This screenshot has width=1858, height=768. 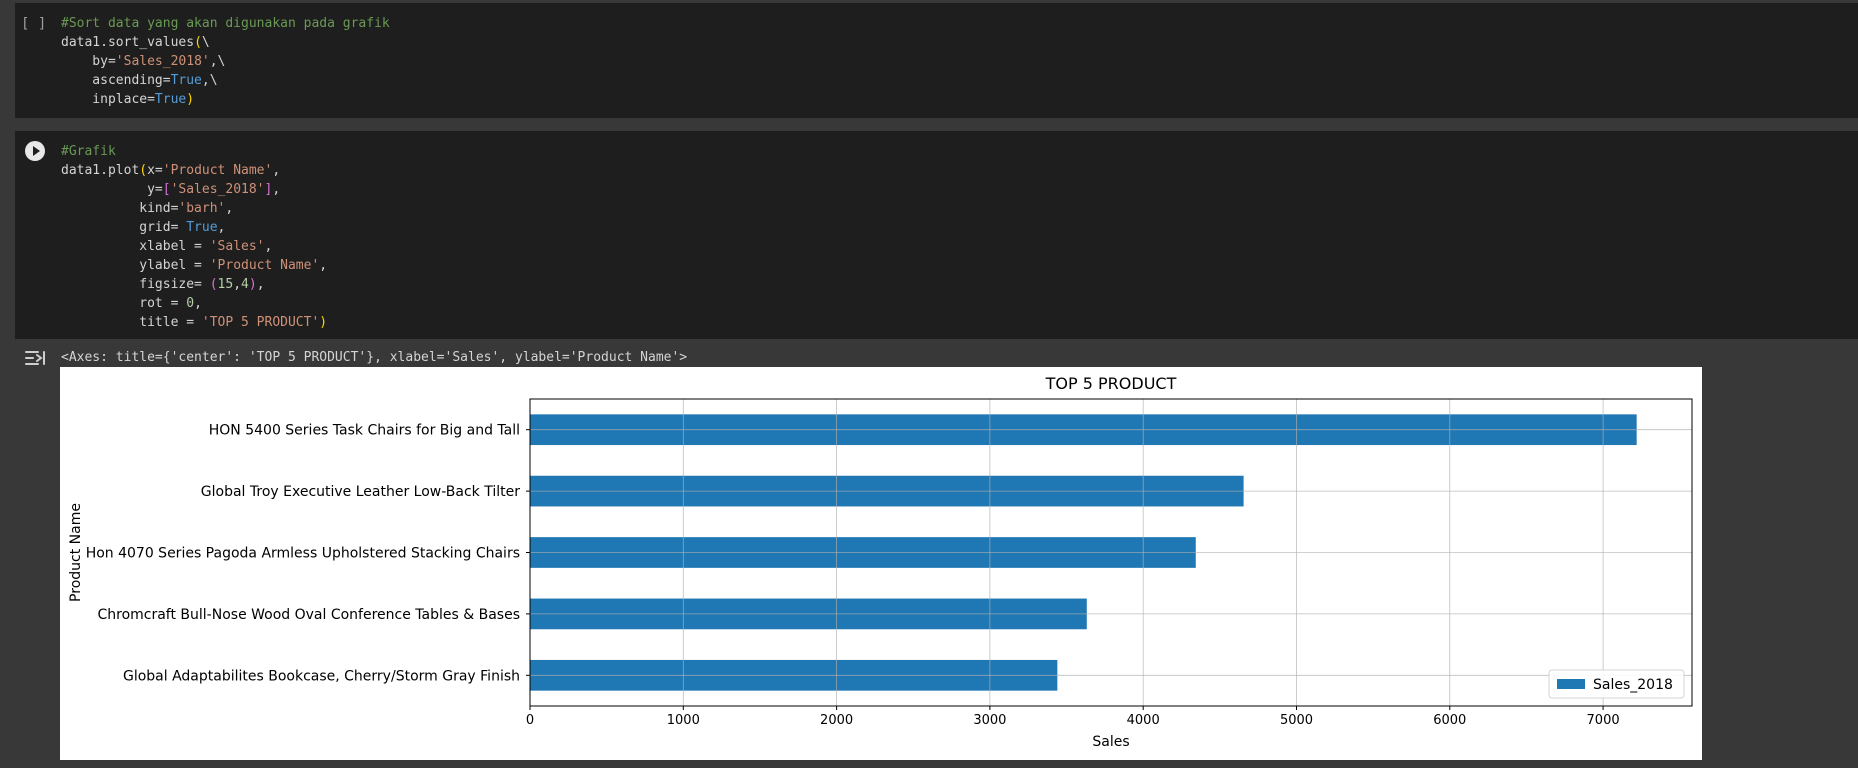 I want to click on code-token: title =, so click(x=131, y=322).